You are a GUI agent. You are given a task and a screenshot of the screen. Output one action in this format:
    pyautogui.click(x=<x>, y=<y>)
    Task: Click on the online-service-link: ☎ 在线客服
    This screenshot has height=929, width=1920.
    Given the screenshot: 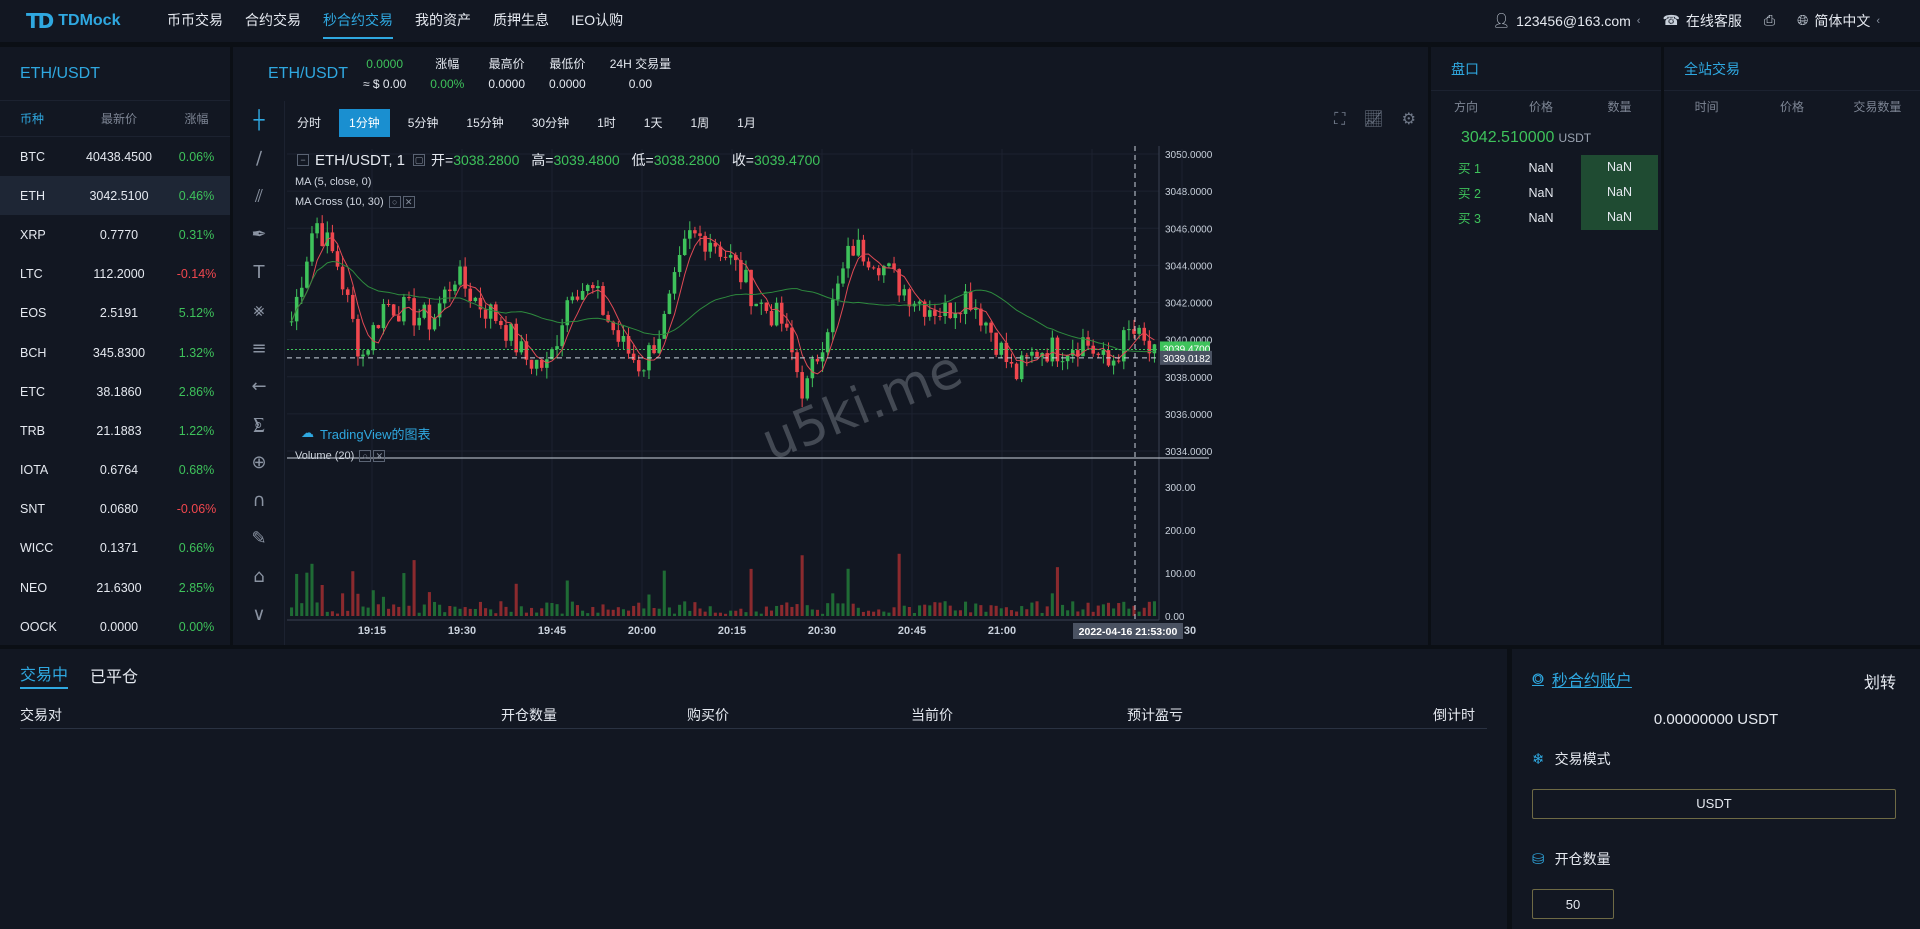 What is the action you would take?
    pyautogui.click(x=1701, y=21)
    